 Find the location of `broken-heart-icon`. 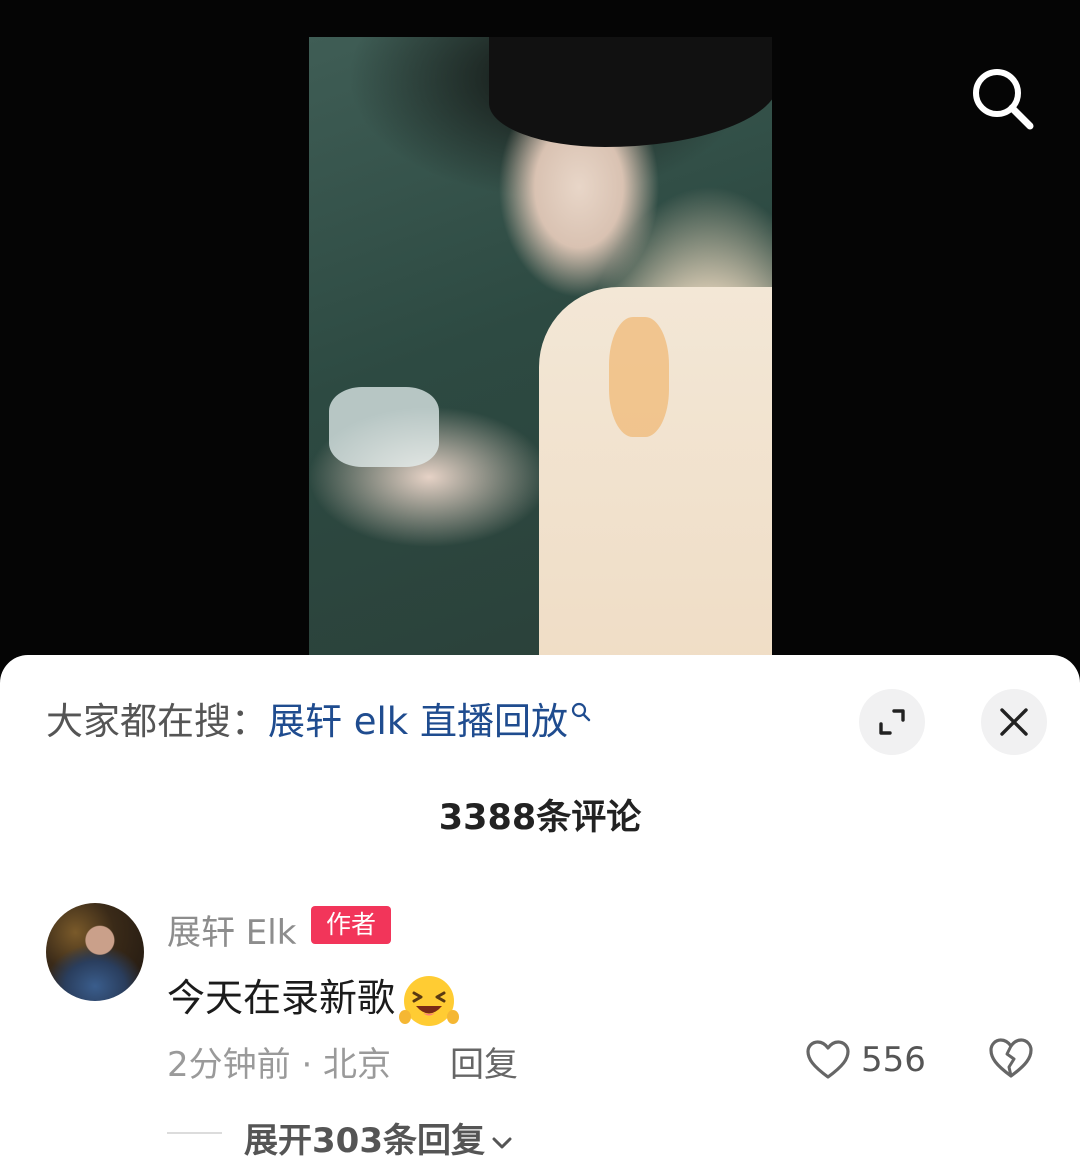

broken-heart-icon is located at coordinates (1011, 1058).